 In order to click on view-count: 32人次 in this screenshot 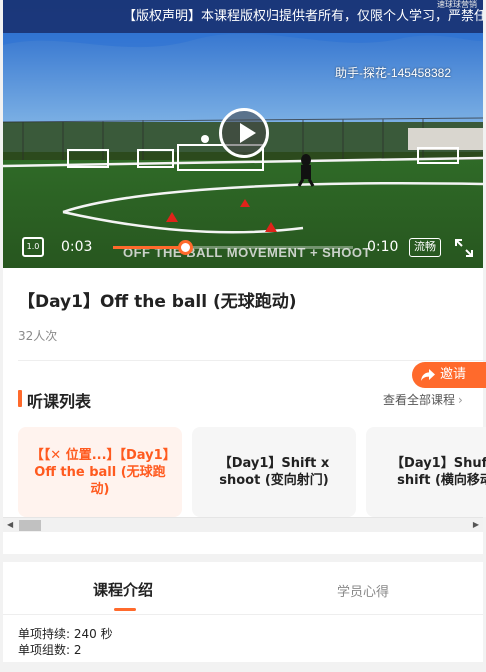, I will do `click(38, 336)`.